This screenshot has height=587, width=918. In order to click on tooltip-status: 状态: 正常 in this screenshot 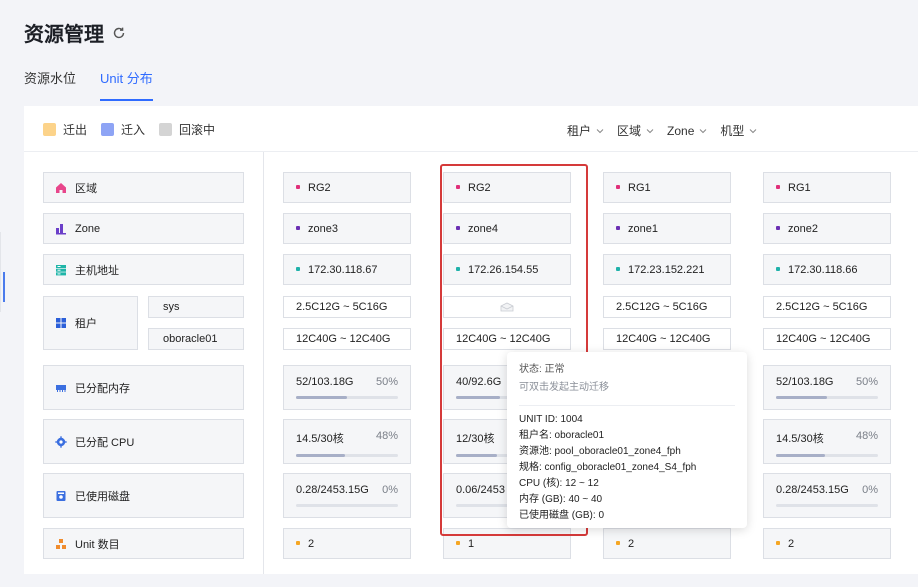, I will do `click(542, 369)`.